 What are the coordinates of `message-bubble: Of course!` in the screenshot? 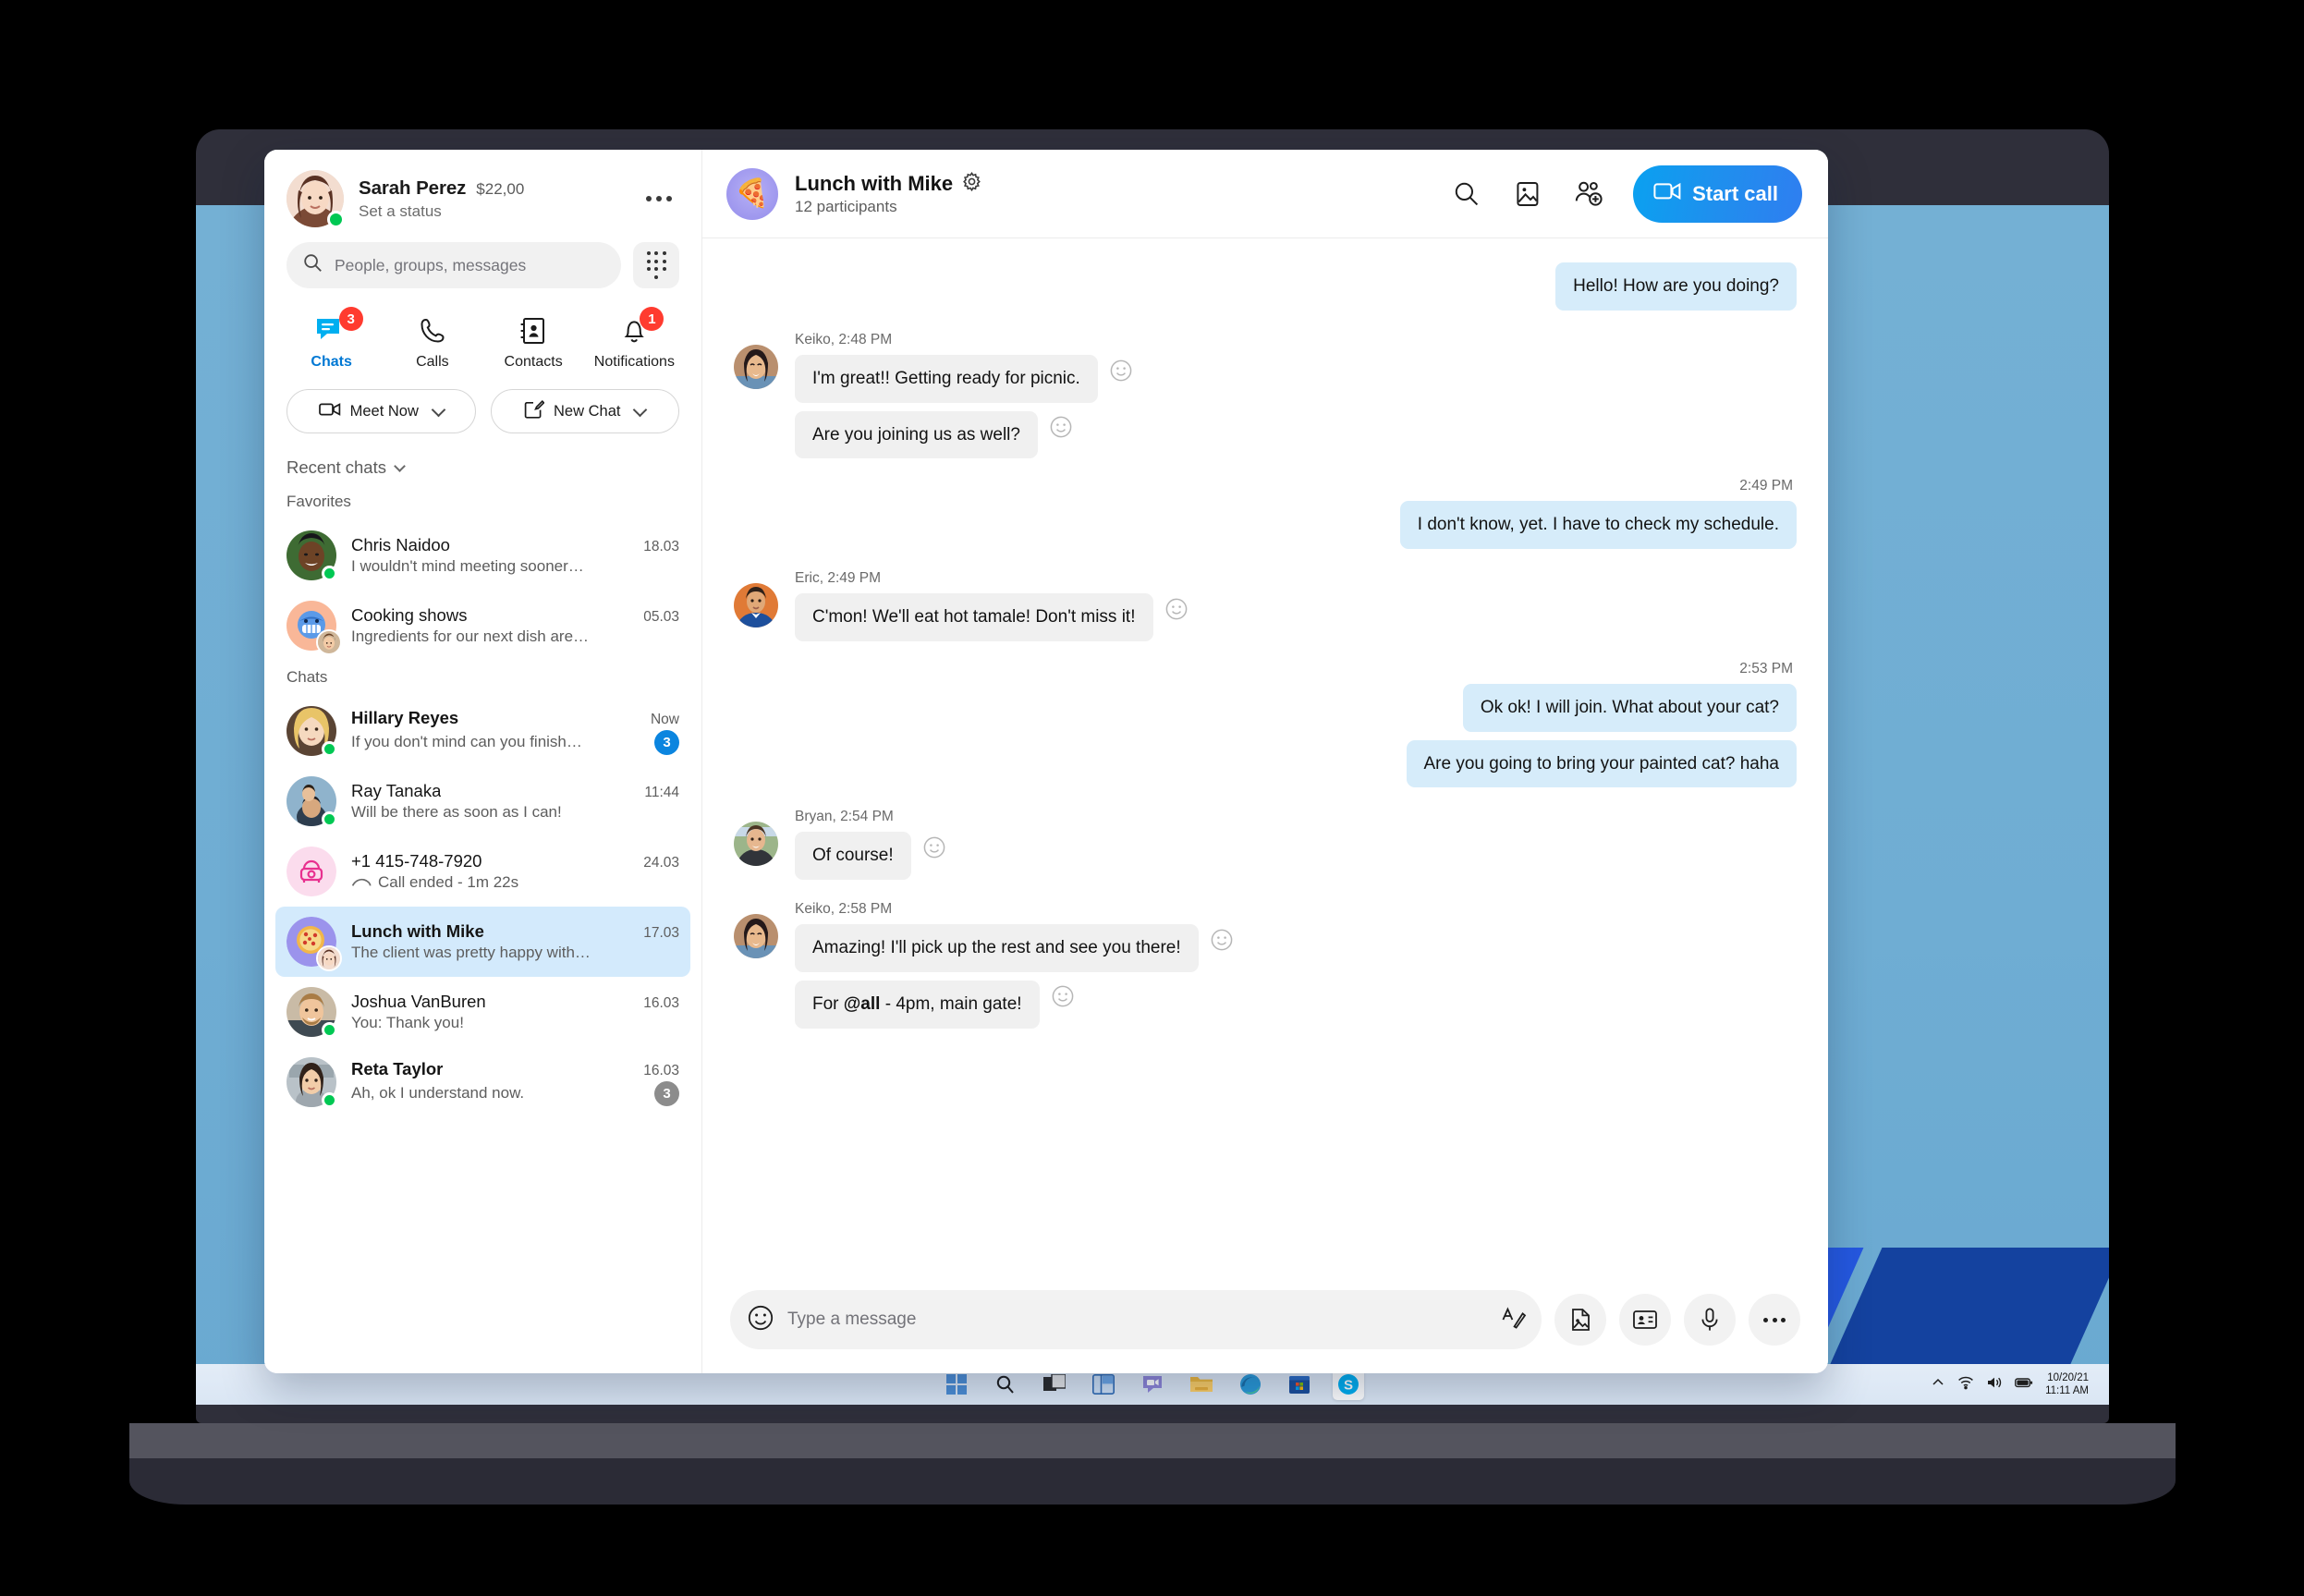 It's located at (853, 856).